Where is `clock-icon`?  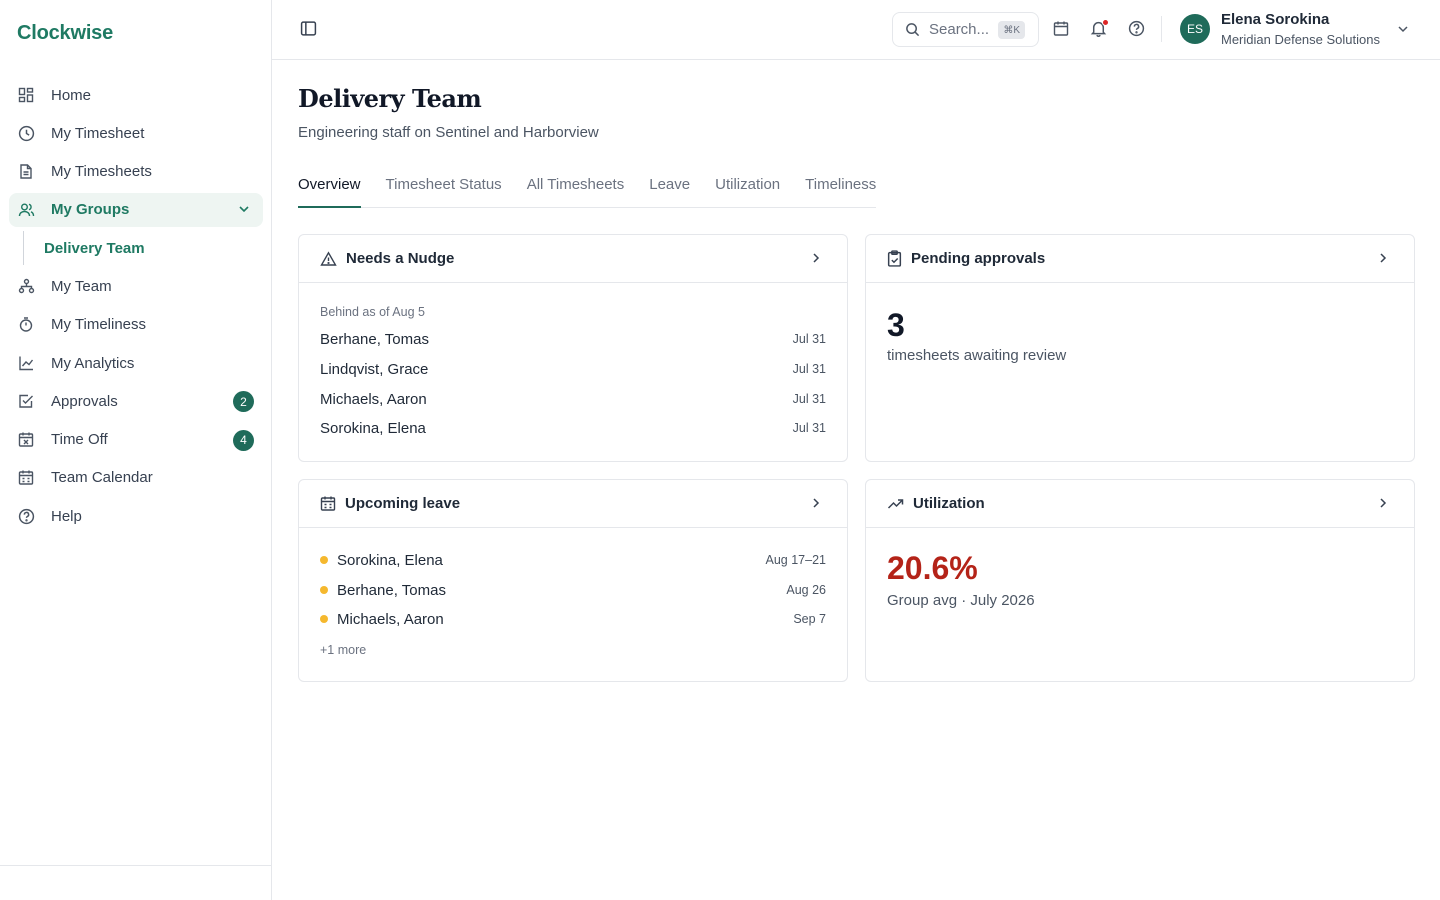
clock-icon is located at coordinates (26, 133).